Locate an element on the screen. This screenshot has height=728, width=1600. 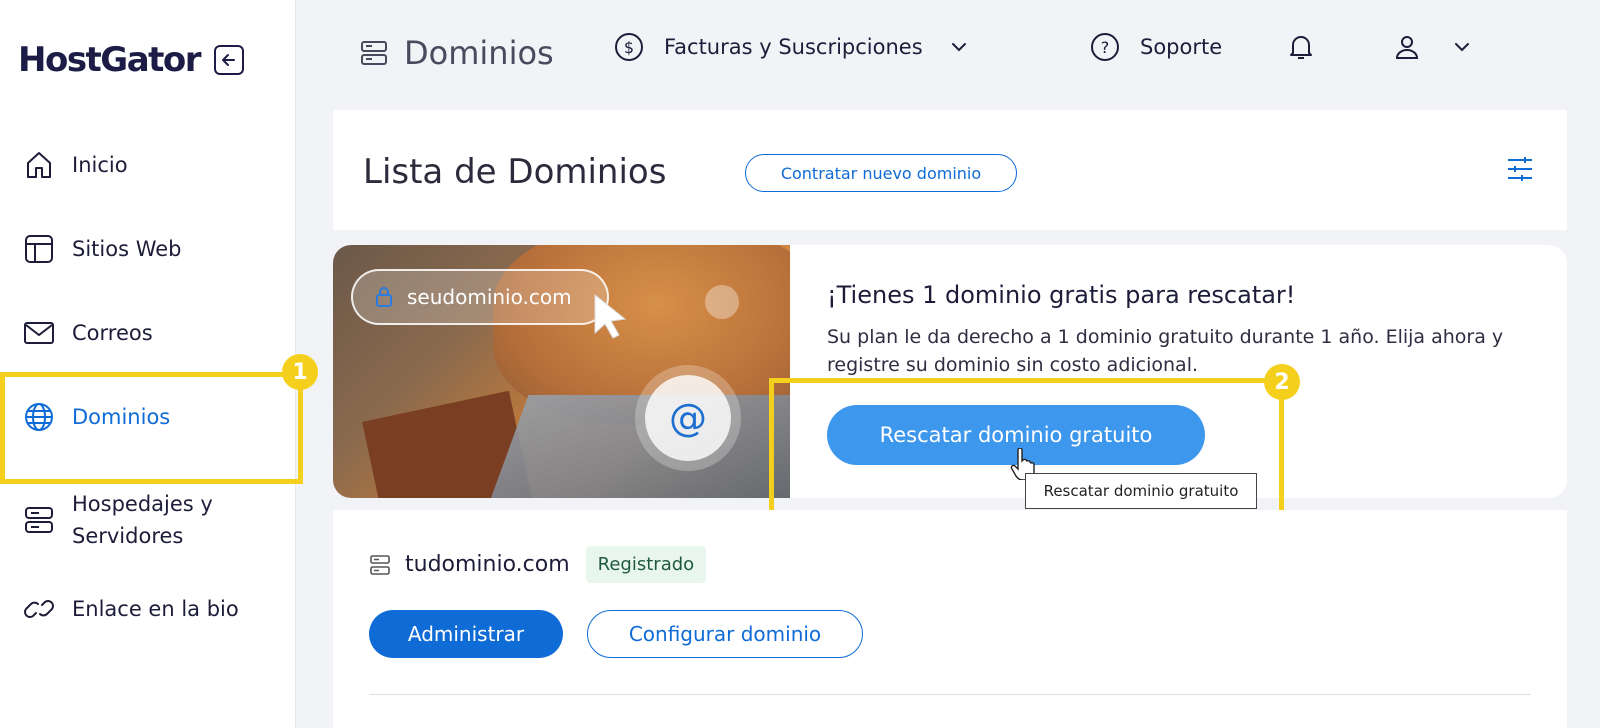
sidebar-item-correos: Correos is located at coordinates (87, 333).